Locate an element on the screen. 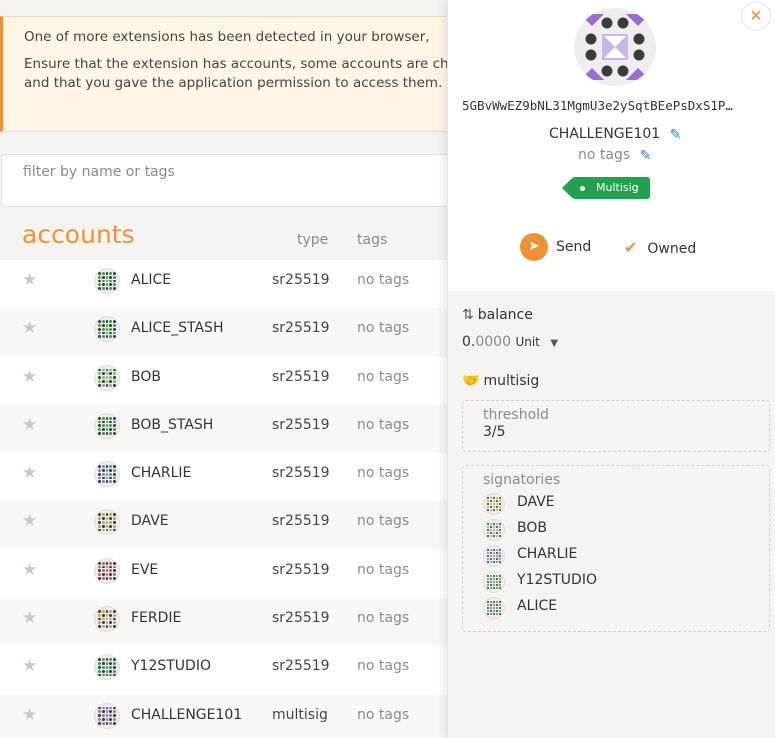 Image resolution: width=775 pixels, height=738 pixels. filter-placeholder: filter by name or tags is located at coordinates (99, 172).